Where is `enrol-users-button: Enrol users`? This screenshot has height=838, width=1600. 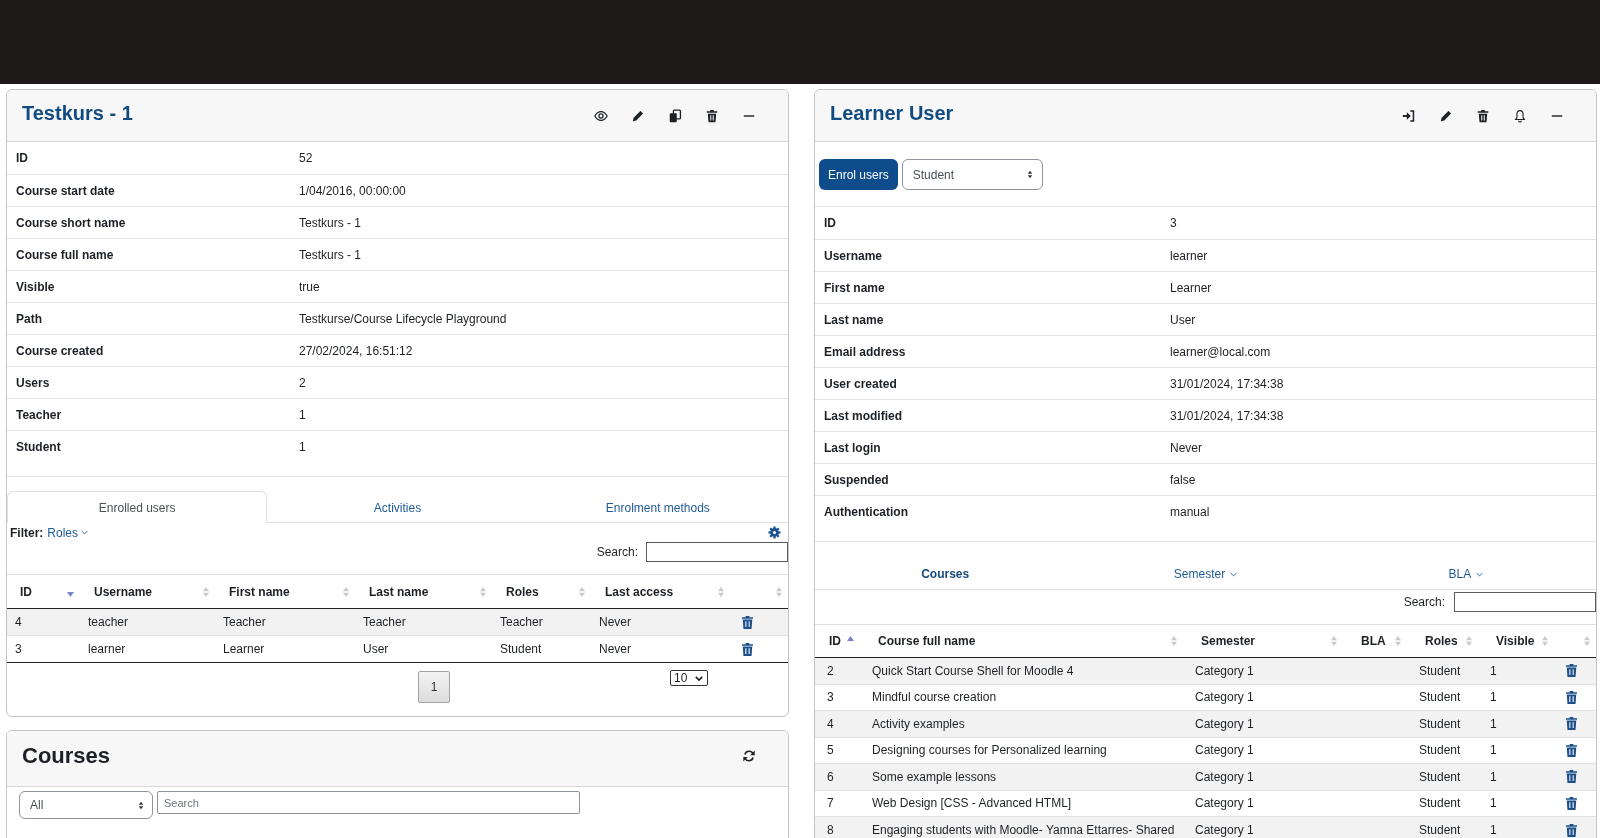
enrol-users-button: Enrol users is located at coordinates (858, 174).